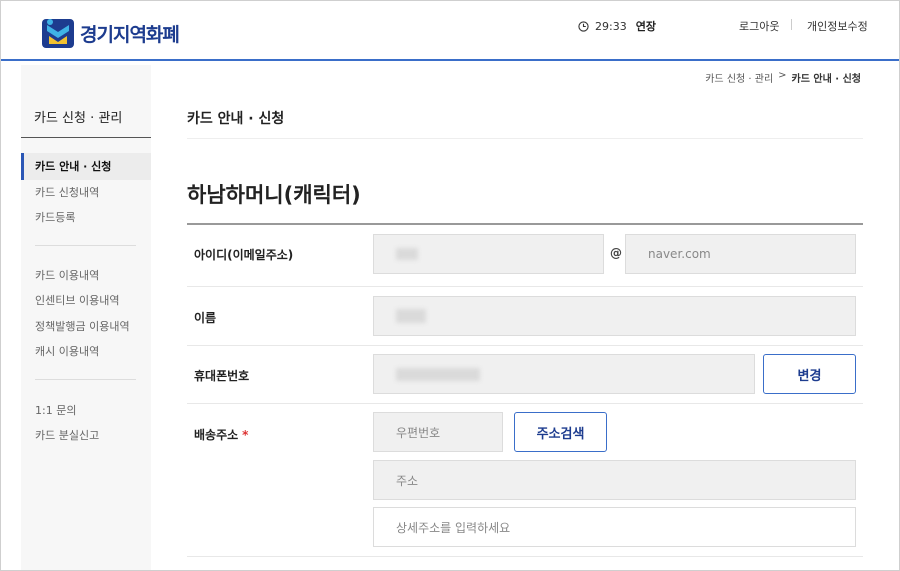 The height and width of the screenshot is (571, 900). Describe the element at coordinates (222, 376) in the screenshot. I see `phone-label: 휴대폰번호` at that location.